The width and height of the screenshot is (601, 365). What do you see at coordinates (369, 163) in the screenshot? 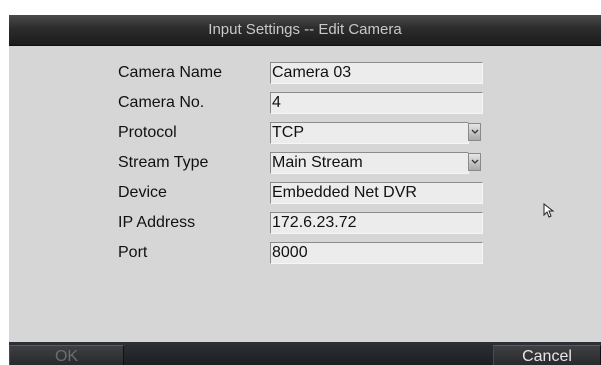
I see `stream-type-select: Main Stream` at bounding box center [369, 163].